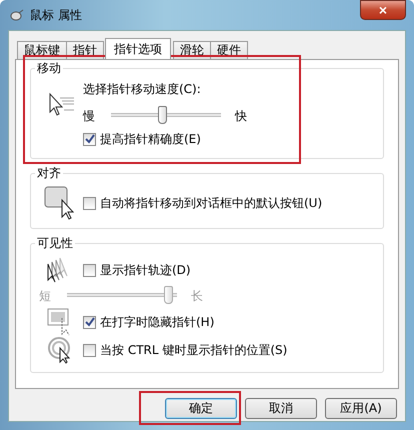 This screenshot has width=414, height=430. What do you see at coordinates (55, 243) in the screenshot?
I see `group-title: 可见性` at bounding box center [55, 243].